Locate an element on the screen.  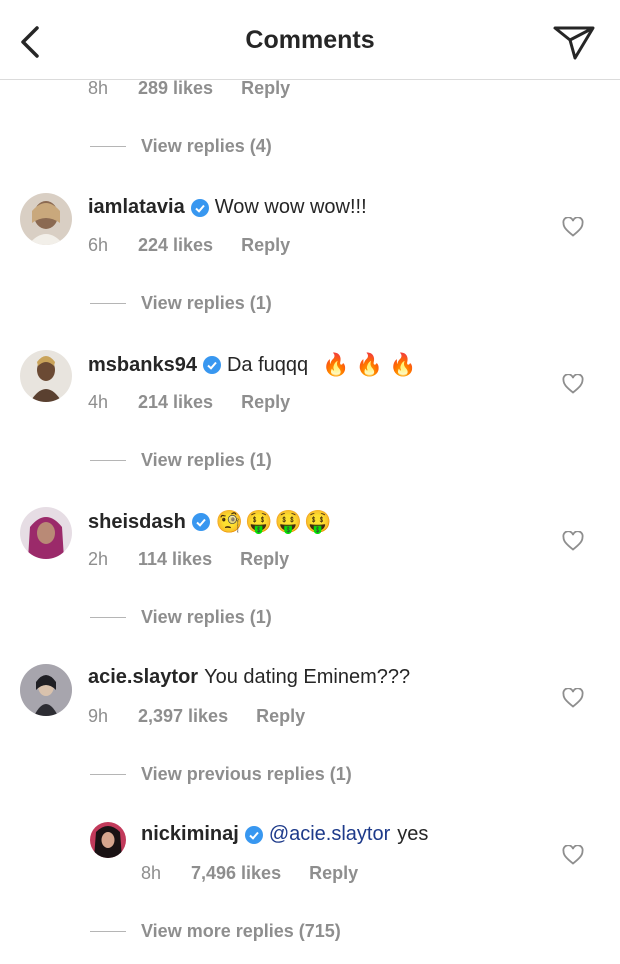
reply-likes: 7,496 likes is located at coordinates (236, 873).